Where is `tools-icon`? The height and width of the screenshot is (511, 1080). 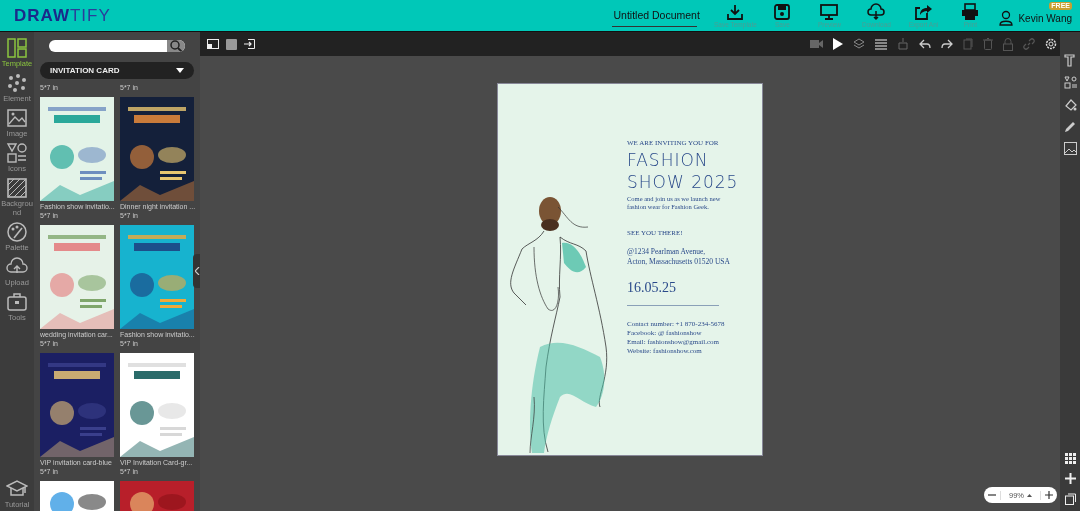 tools-icon is located at coordinates (17, 302).